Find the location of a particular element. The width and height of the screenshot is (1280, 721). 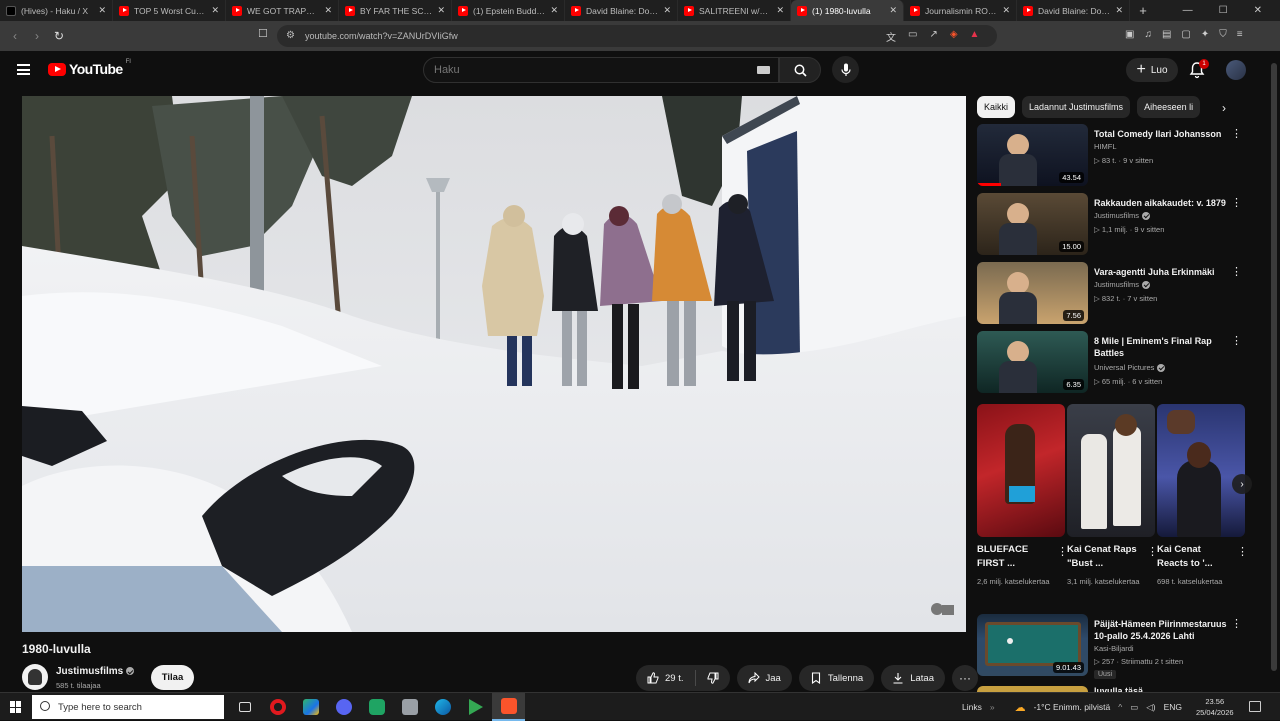

vpn-icon: ⛉ is located at coordinates (1223, 34).